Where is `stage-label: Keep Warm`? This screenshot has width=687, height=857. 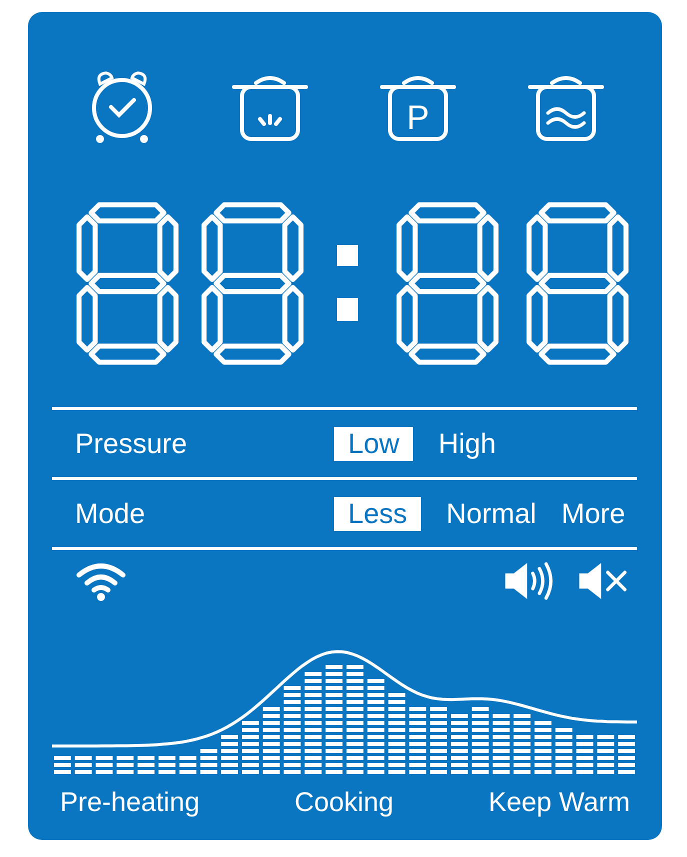 stage-label: Keep Warm is located at coordinates (559, 802).